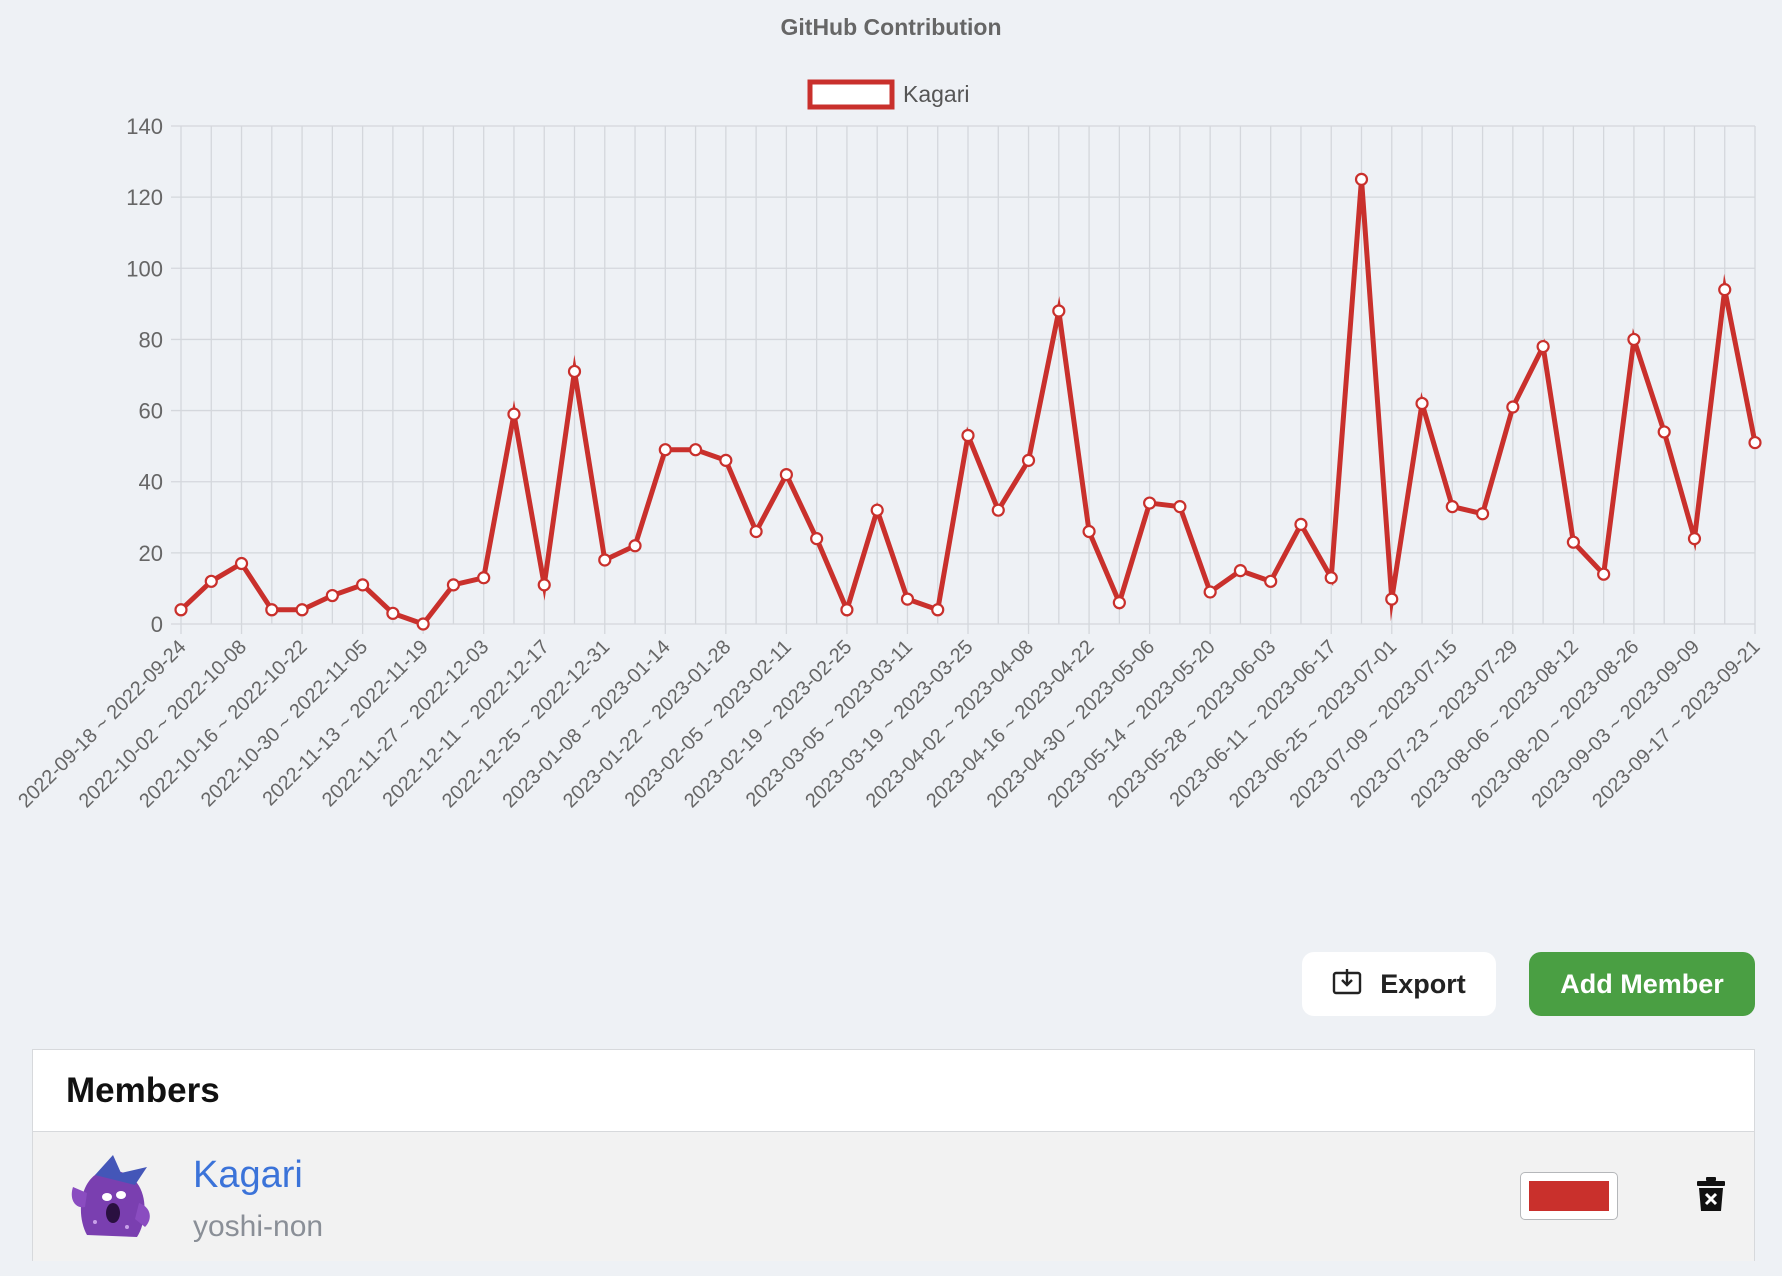  I want to click on legend-label: Kagari, so click(936, 94).